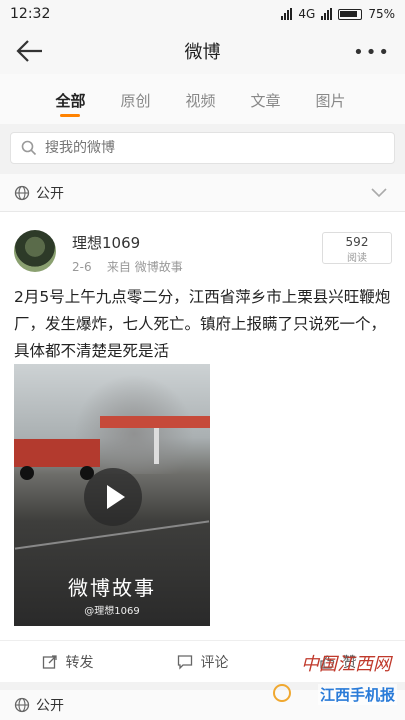  Describe the element at coordinates (195, 148) in the screenshot. I see `search-input` at that location.